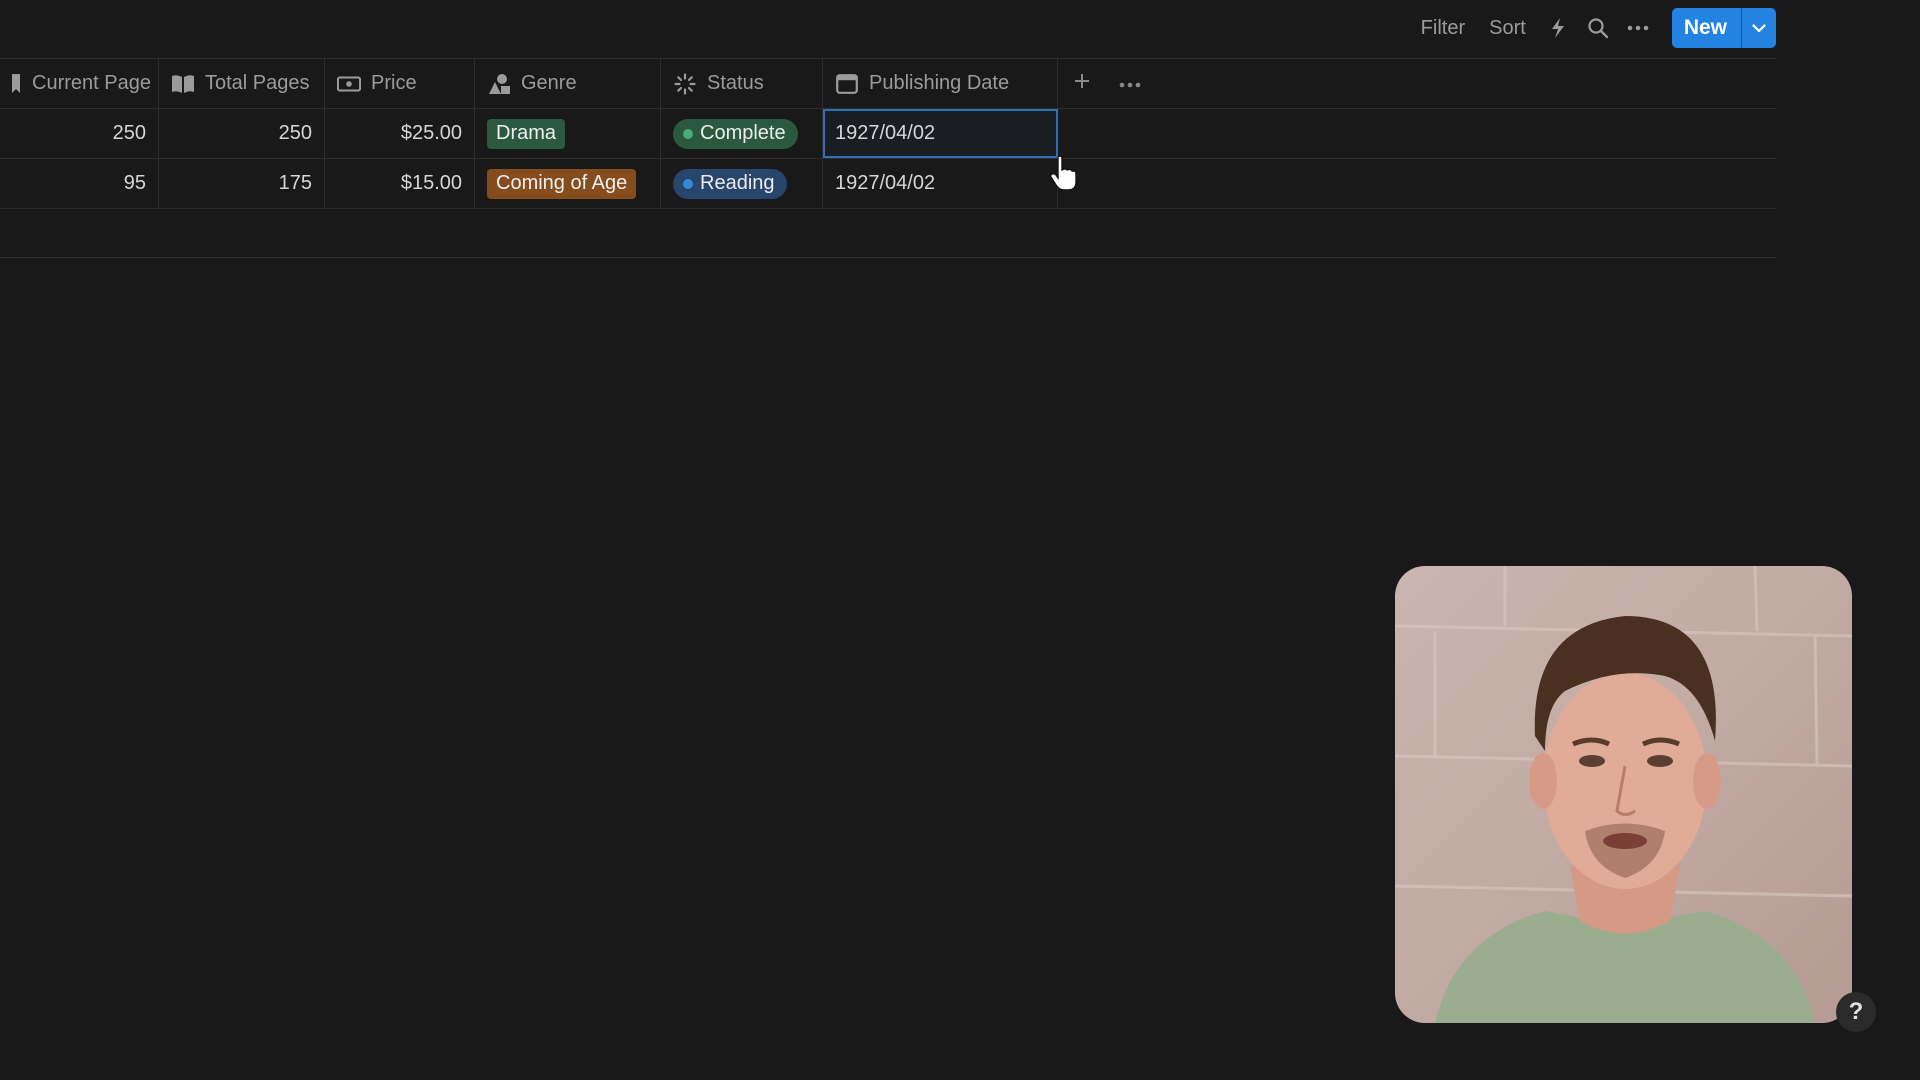 This screenshot has width=1920, height=1080. What do you see at coordinates (1856, 1012) in the screenshot?
I see `help-button: ?` at bounding box center [1856, 1012].